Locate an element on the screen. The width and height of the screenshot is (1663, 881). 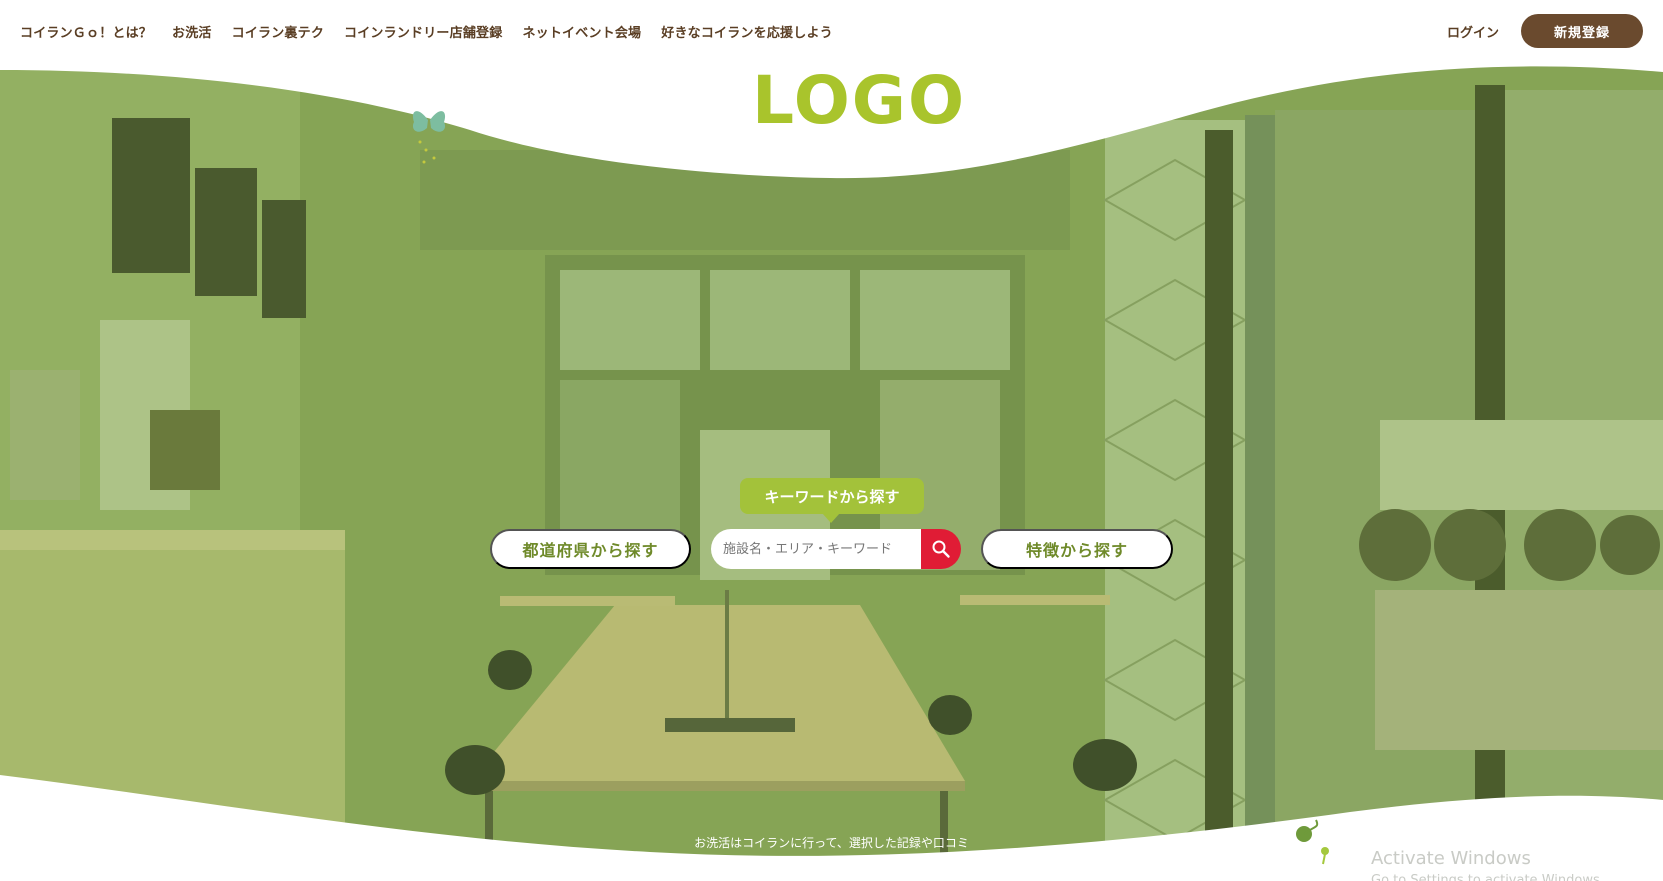
feature-search-button: 特徴から探す is located at coordinates (1077, 549).